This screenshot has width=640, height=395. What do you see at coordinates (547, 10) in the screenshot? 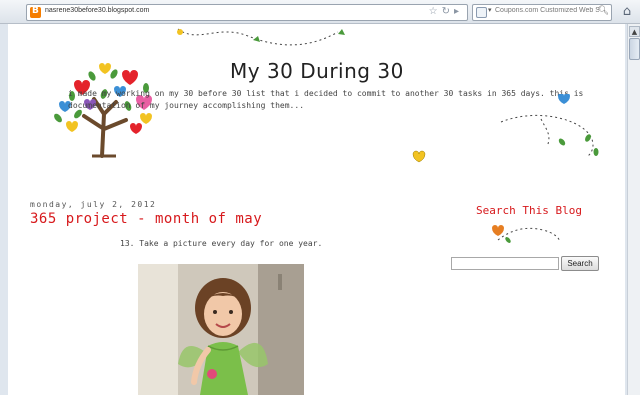
I see `search-placeholder: Coupons.com Customized Web Sea` at bounding box center [547, 10].